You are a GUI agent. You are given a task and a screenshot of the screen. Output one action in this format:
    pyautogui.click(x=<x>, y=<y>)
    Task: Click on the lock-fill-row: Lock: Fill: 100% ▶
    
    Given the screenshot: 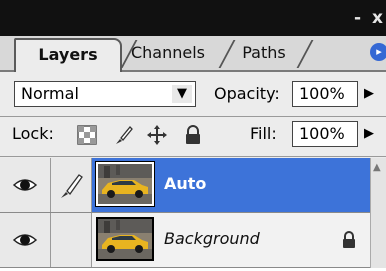 What is the action you would take?
    pyautogui.click(x=193, y=136)
    